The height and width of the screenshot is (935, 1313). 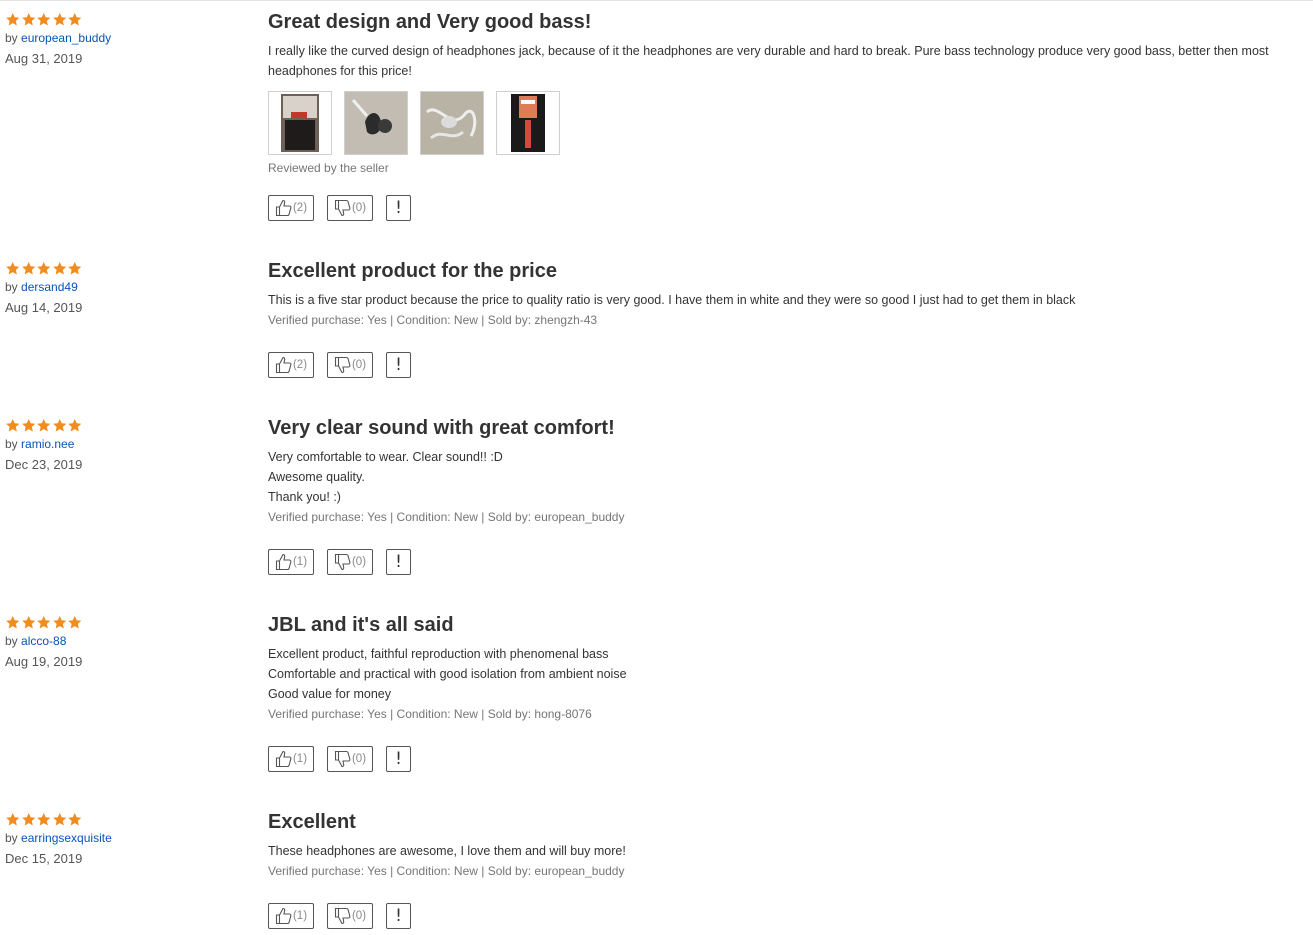 I want to click on reviewer-username-link: ramio.nee, so click(x=47, y=444).